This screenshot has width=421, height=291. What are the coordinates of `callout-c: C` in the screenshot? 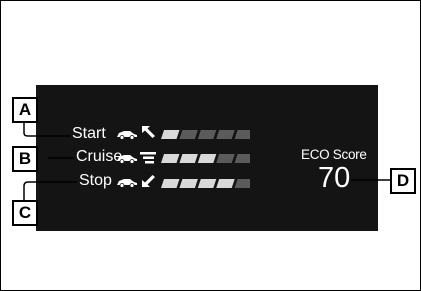 It's located at (25, 213).